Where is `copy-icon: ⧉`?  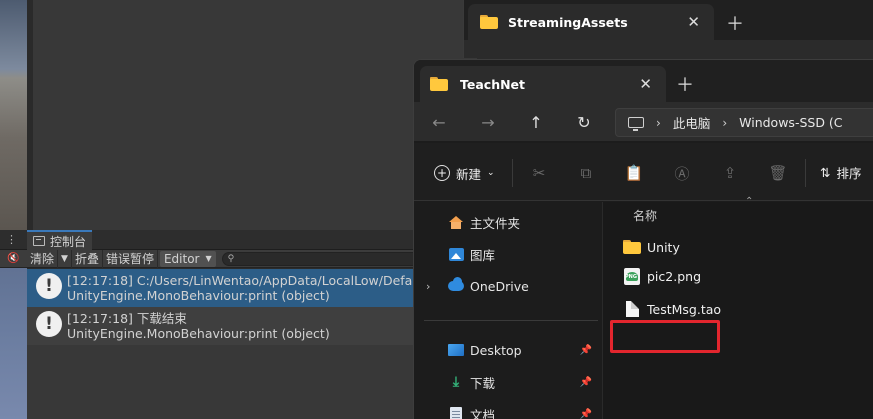
copy-icon: ⧉ is located at coordinates (586, 173).